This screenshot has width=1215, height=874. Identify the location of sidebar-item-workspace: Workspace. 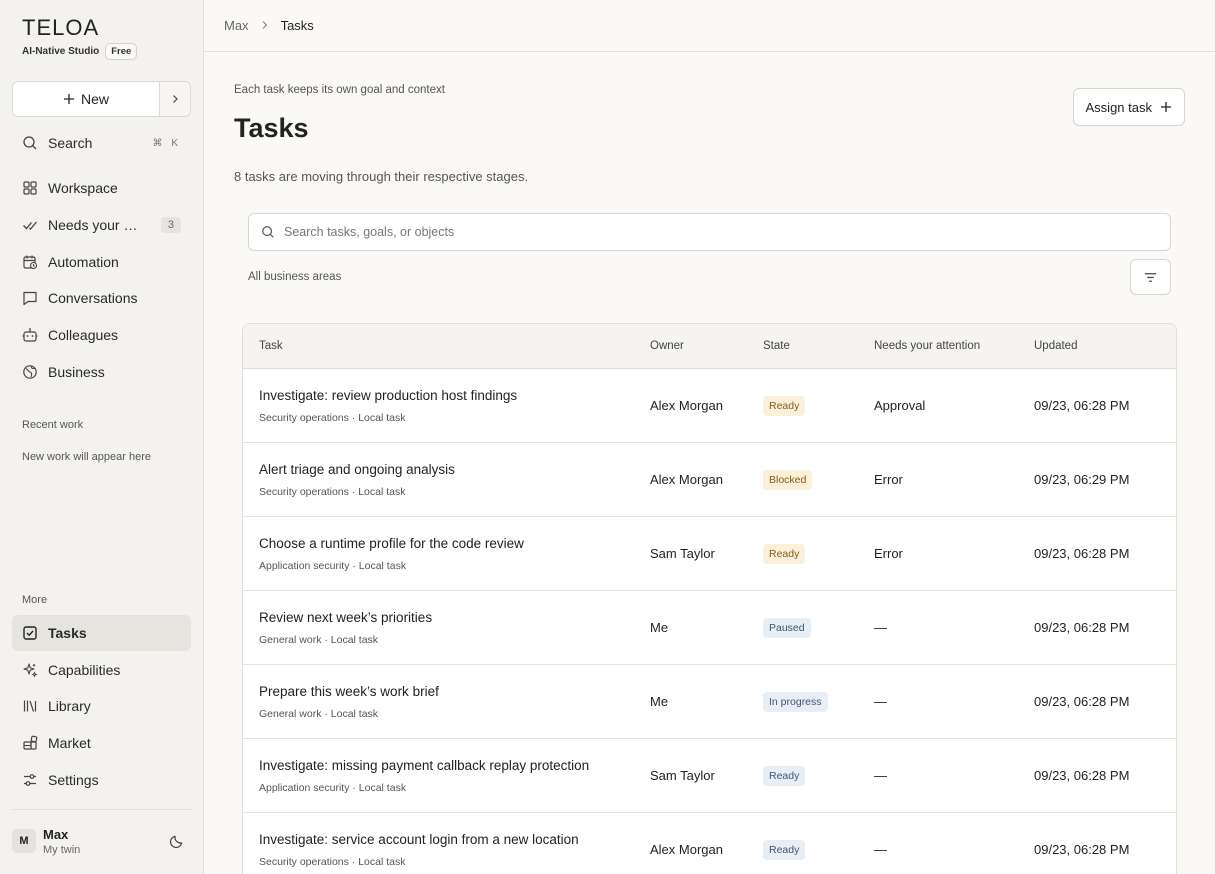
(101, 188).